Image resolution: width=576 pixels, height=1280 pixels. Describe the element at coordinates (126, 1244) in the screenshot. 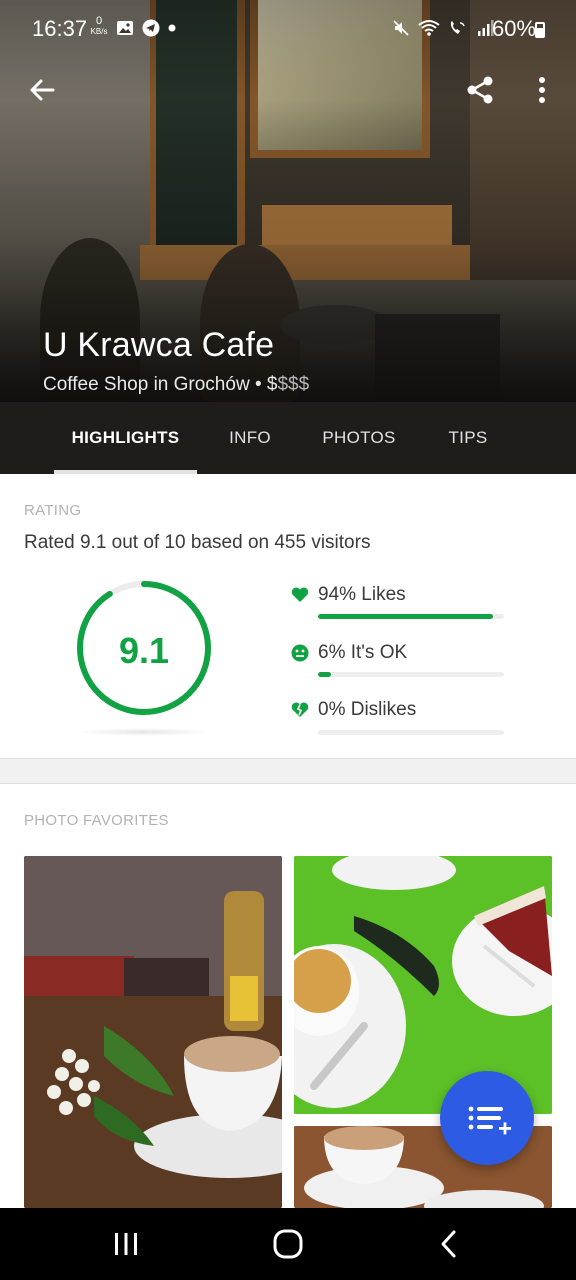

I see `recents-icon` at that location.